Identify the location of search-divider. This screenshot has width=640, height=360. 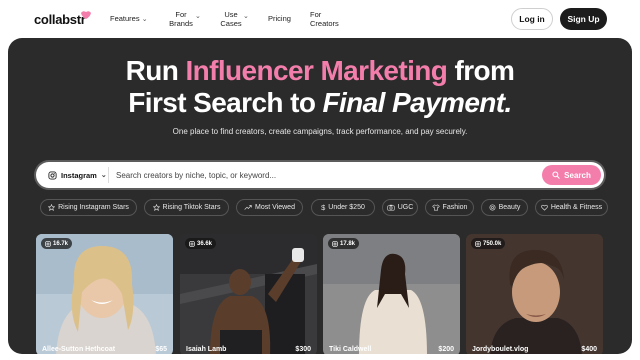
(108, 175).